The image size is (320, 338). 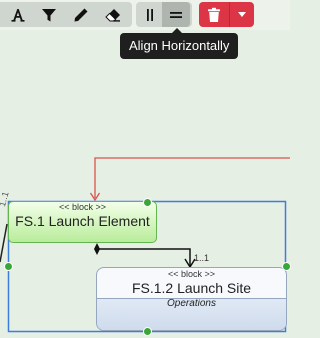 What do you see at coordinates (143, 256) in the screenshot?
I see `composition-connector` at bounding box center [143, 256].